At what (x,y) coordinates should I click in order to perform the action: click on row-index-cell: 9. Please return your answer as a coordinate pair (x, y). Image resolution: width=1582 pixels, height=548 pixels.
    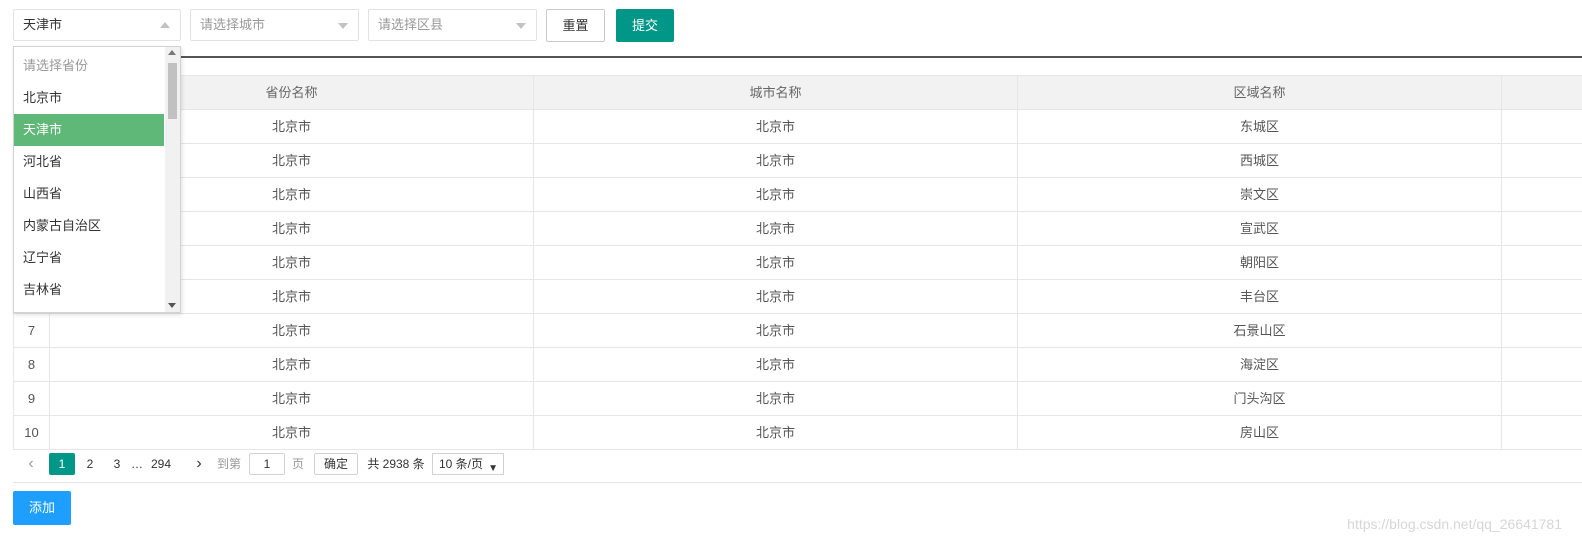
    Looking at the image, I should click on (31, 398).